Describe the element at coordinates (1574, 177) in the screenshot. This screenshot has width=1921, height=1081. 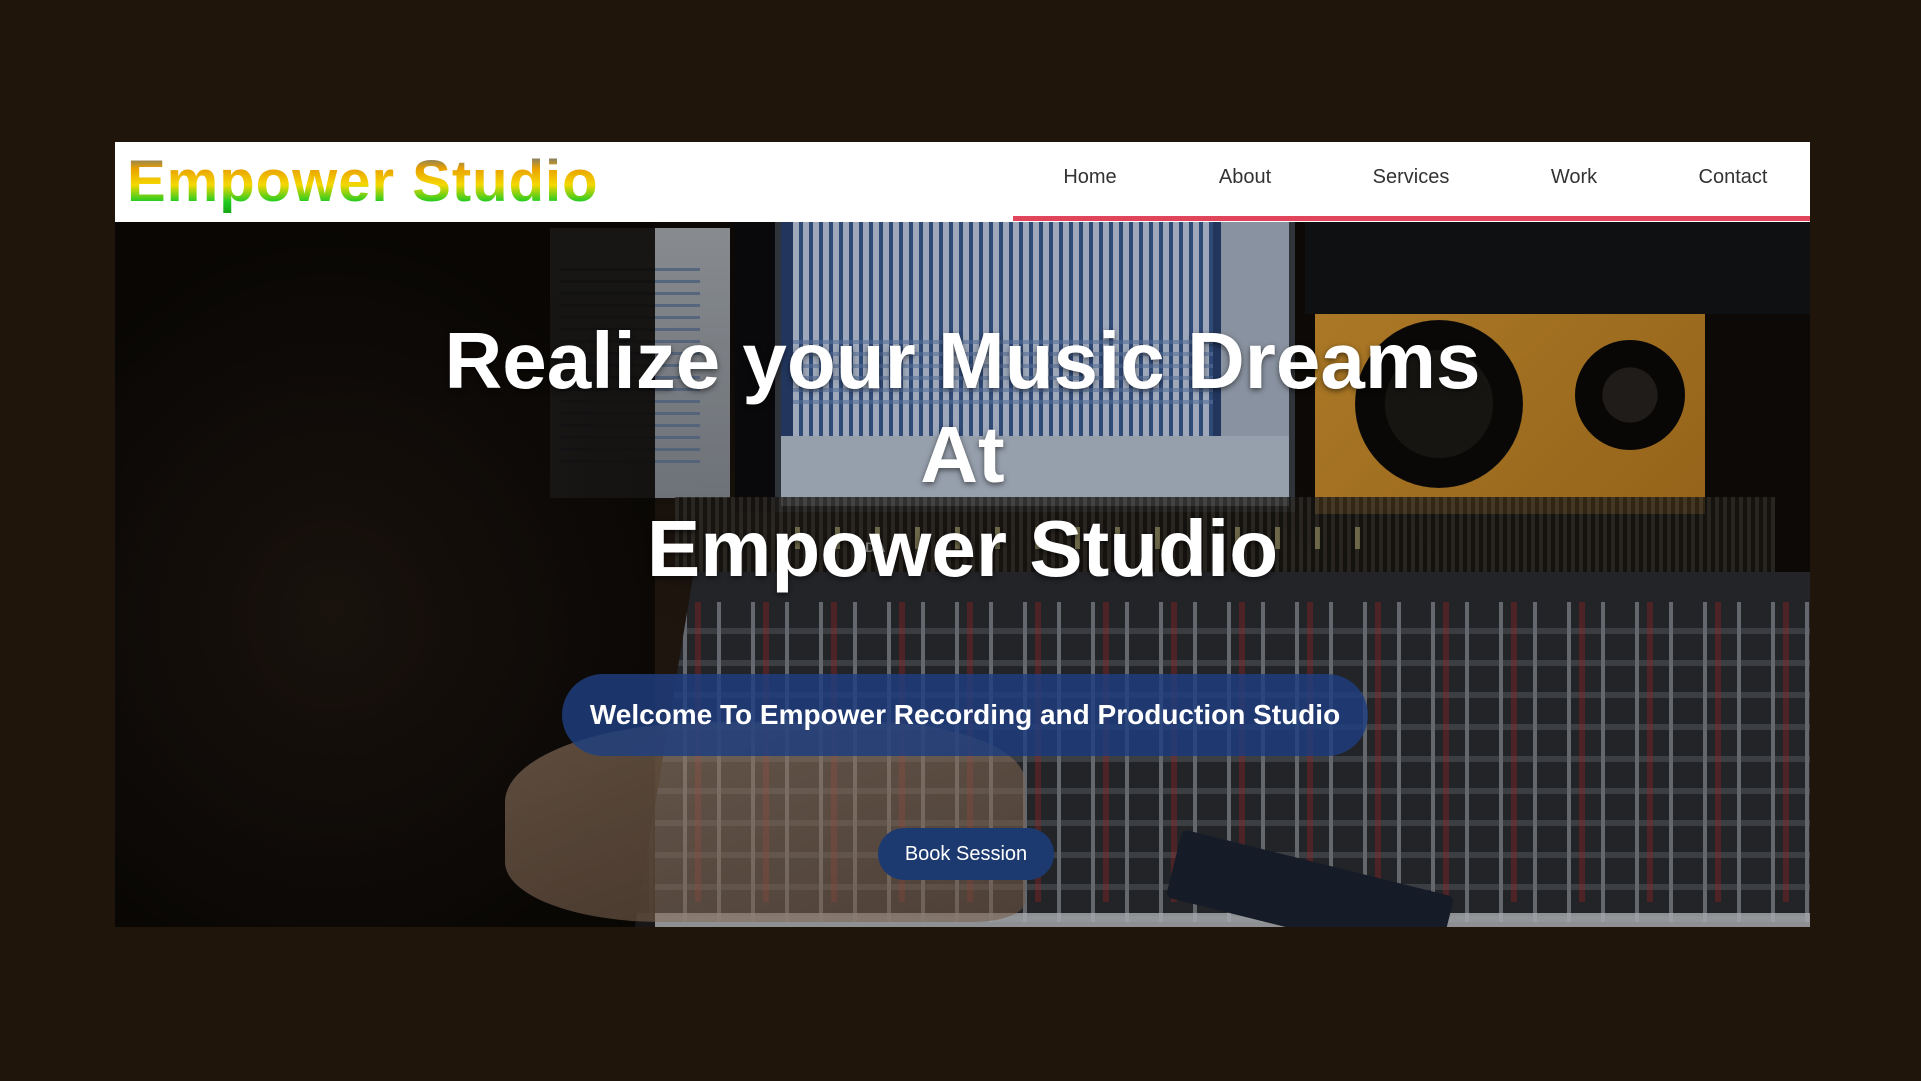
I see `nav-link-work: Work` at that location.